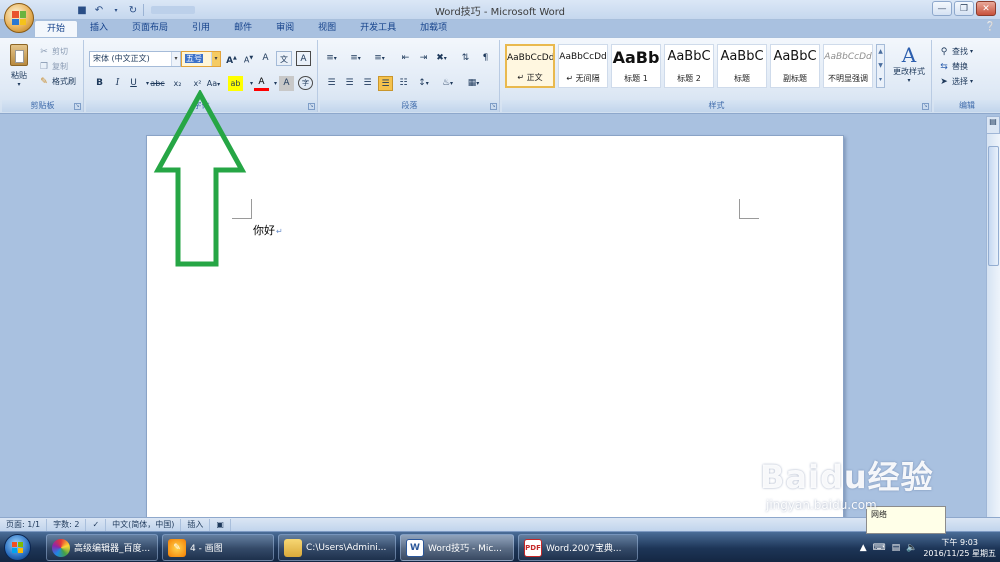  I want to click on tab-references: 引用, so click(201, 28).